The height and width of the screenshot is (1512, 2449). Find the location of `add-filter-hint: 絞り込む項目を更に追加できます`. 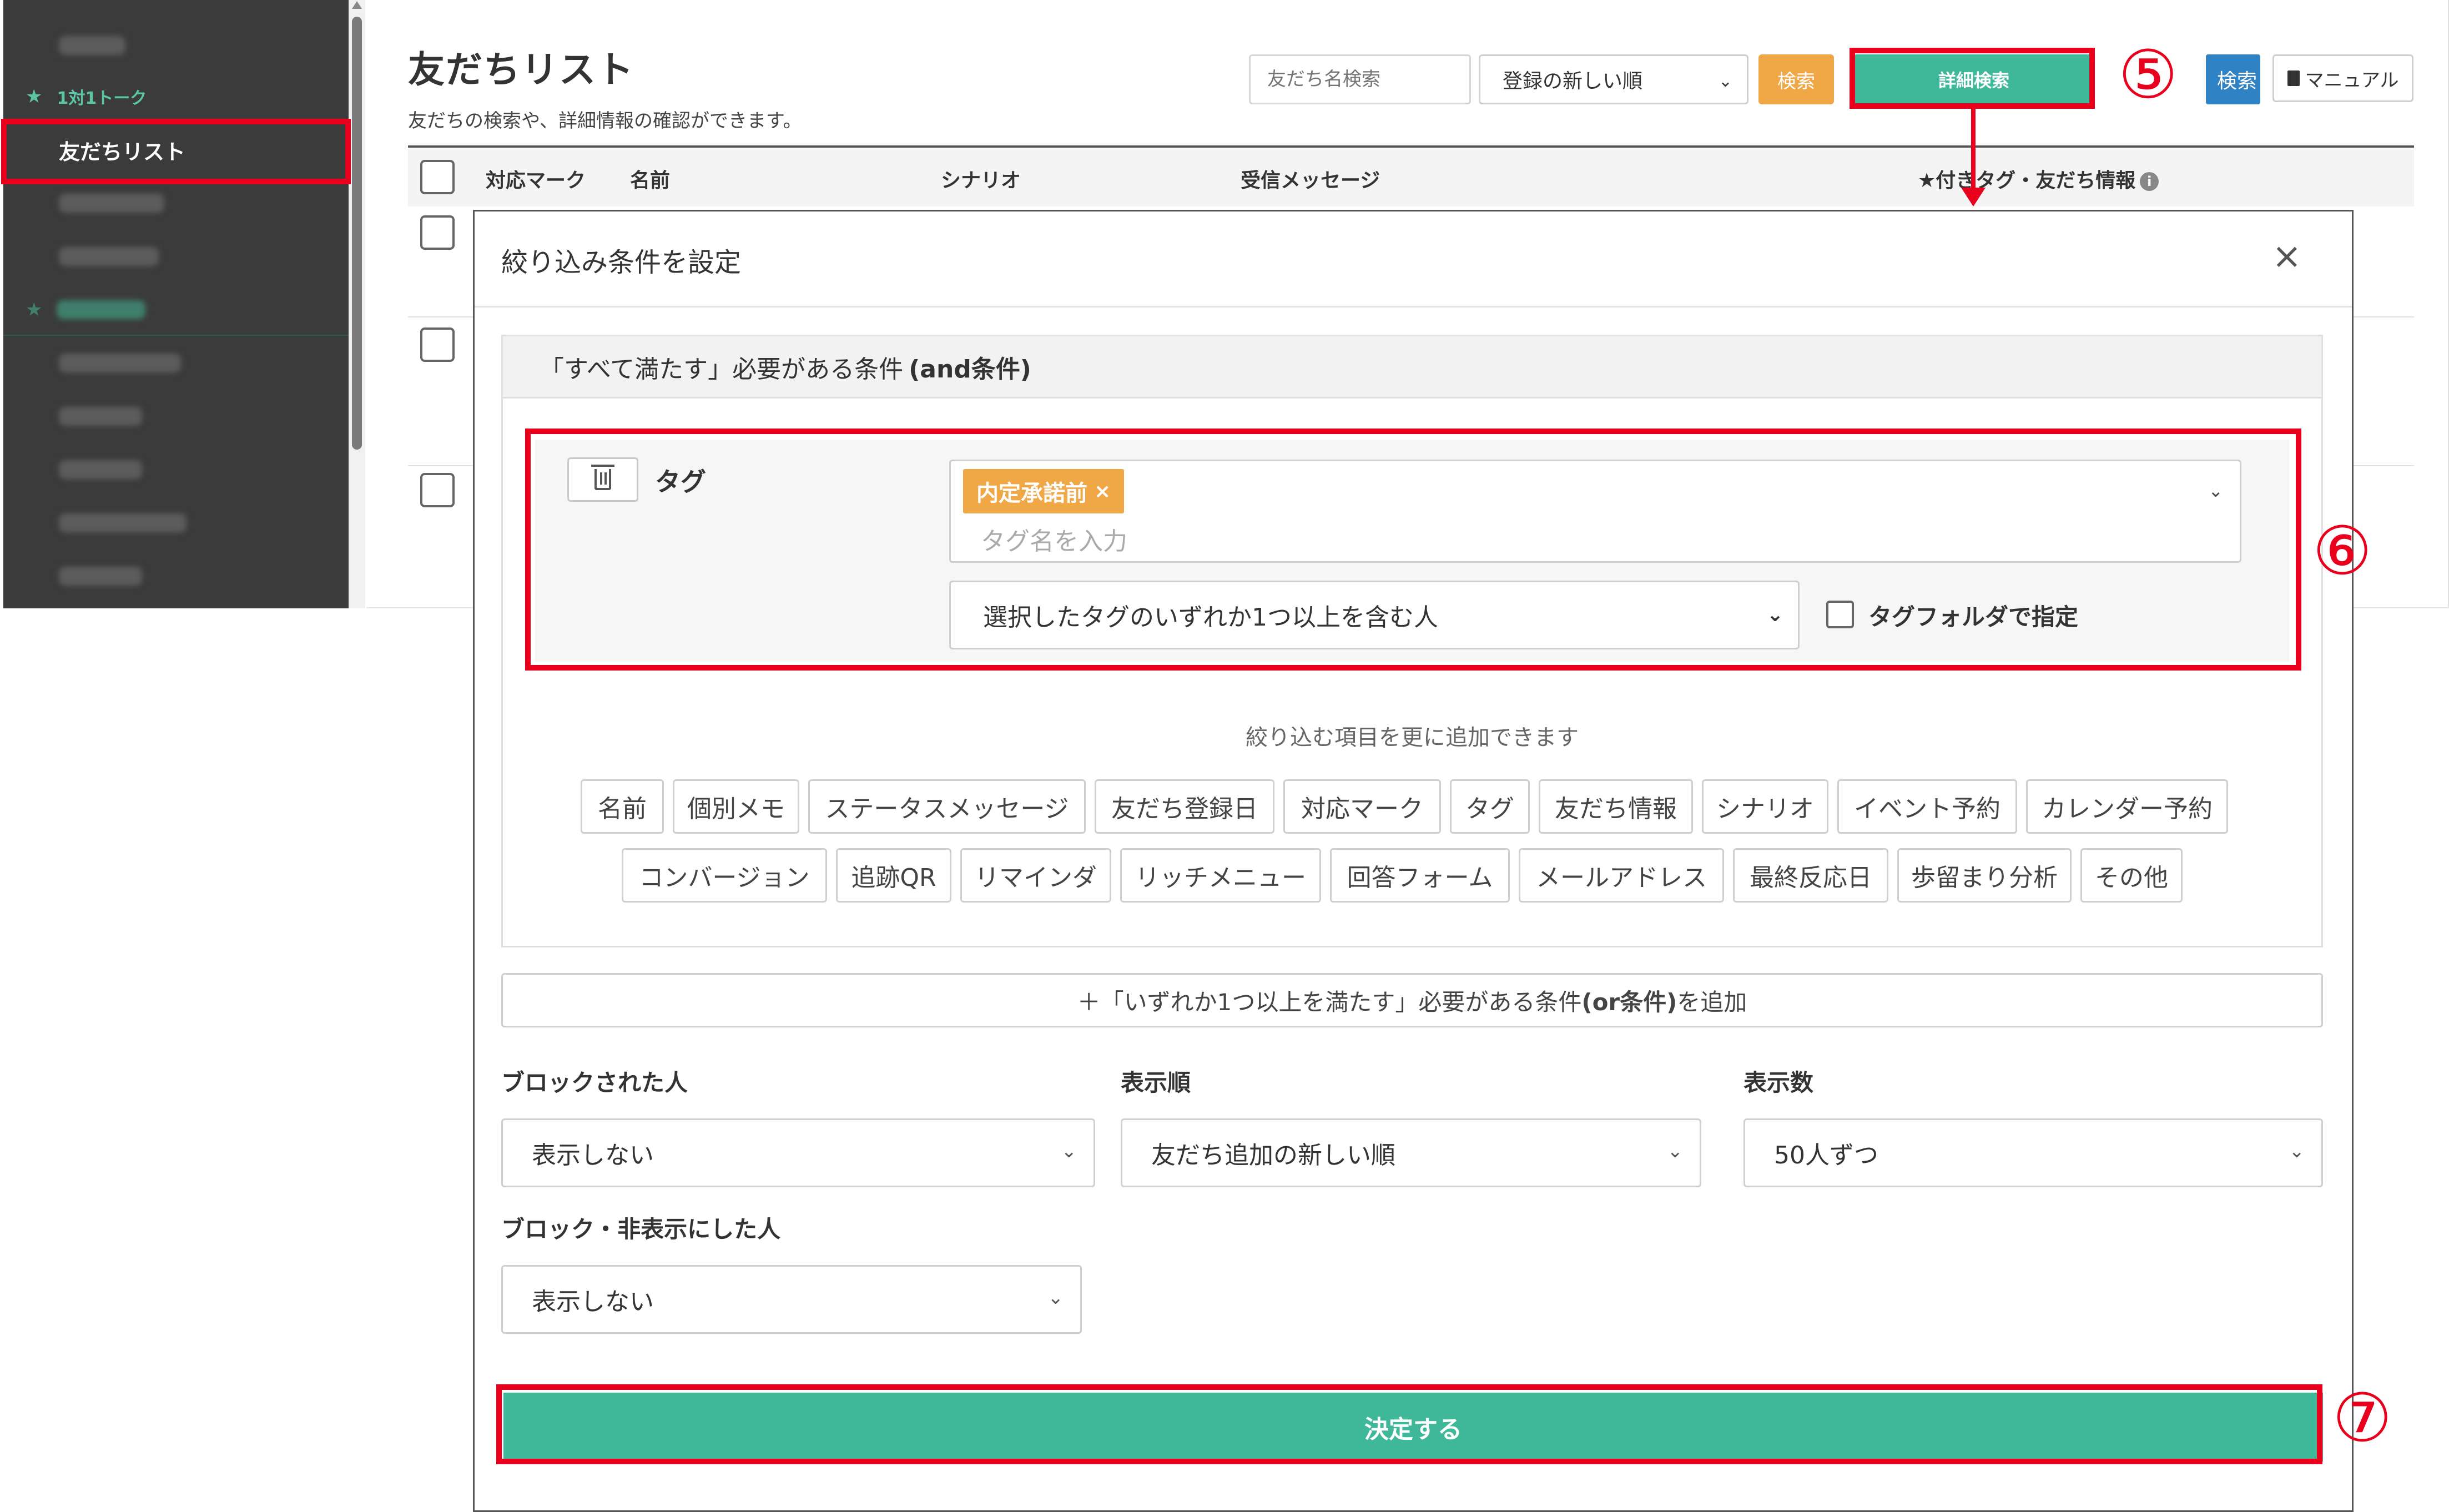

add-filter-hint: 絞り込む項目を更に追加できます is located at coordinates (1412, 737).